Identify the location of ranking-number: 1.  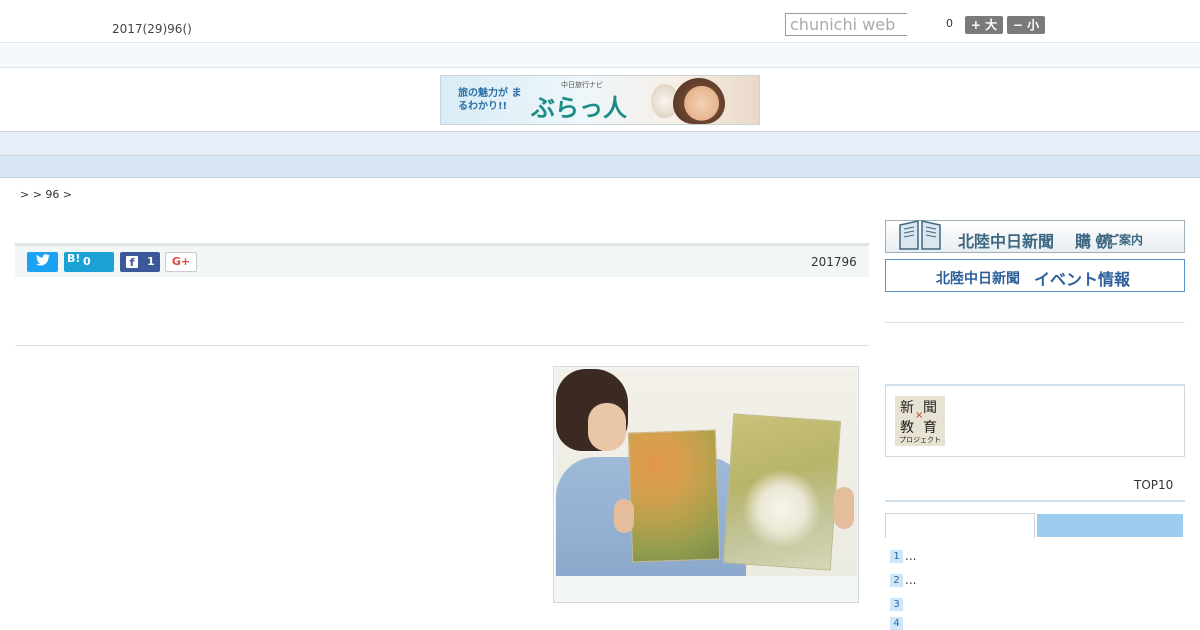
(896, 556).